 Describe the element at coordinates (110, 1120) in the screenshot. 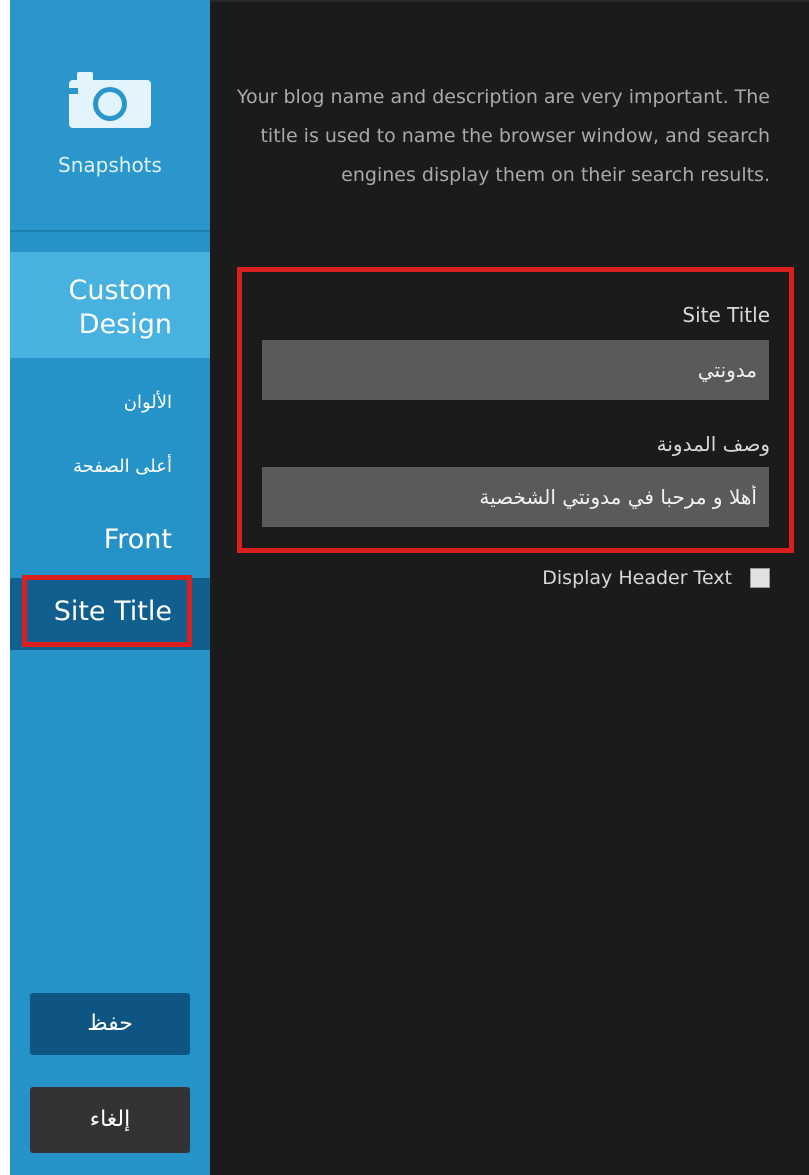

I see `cancel-button: إلغاء` at that location.